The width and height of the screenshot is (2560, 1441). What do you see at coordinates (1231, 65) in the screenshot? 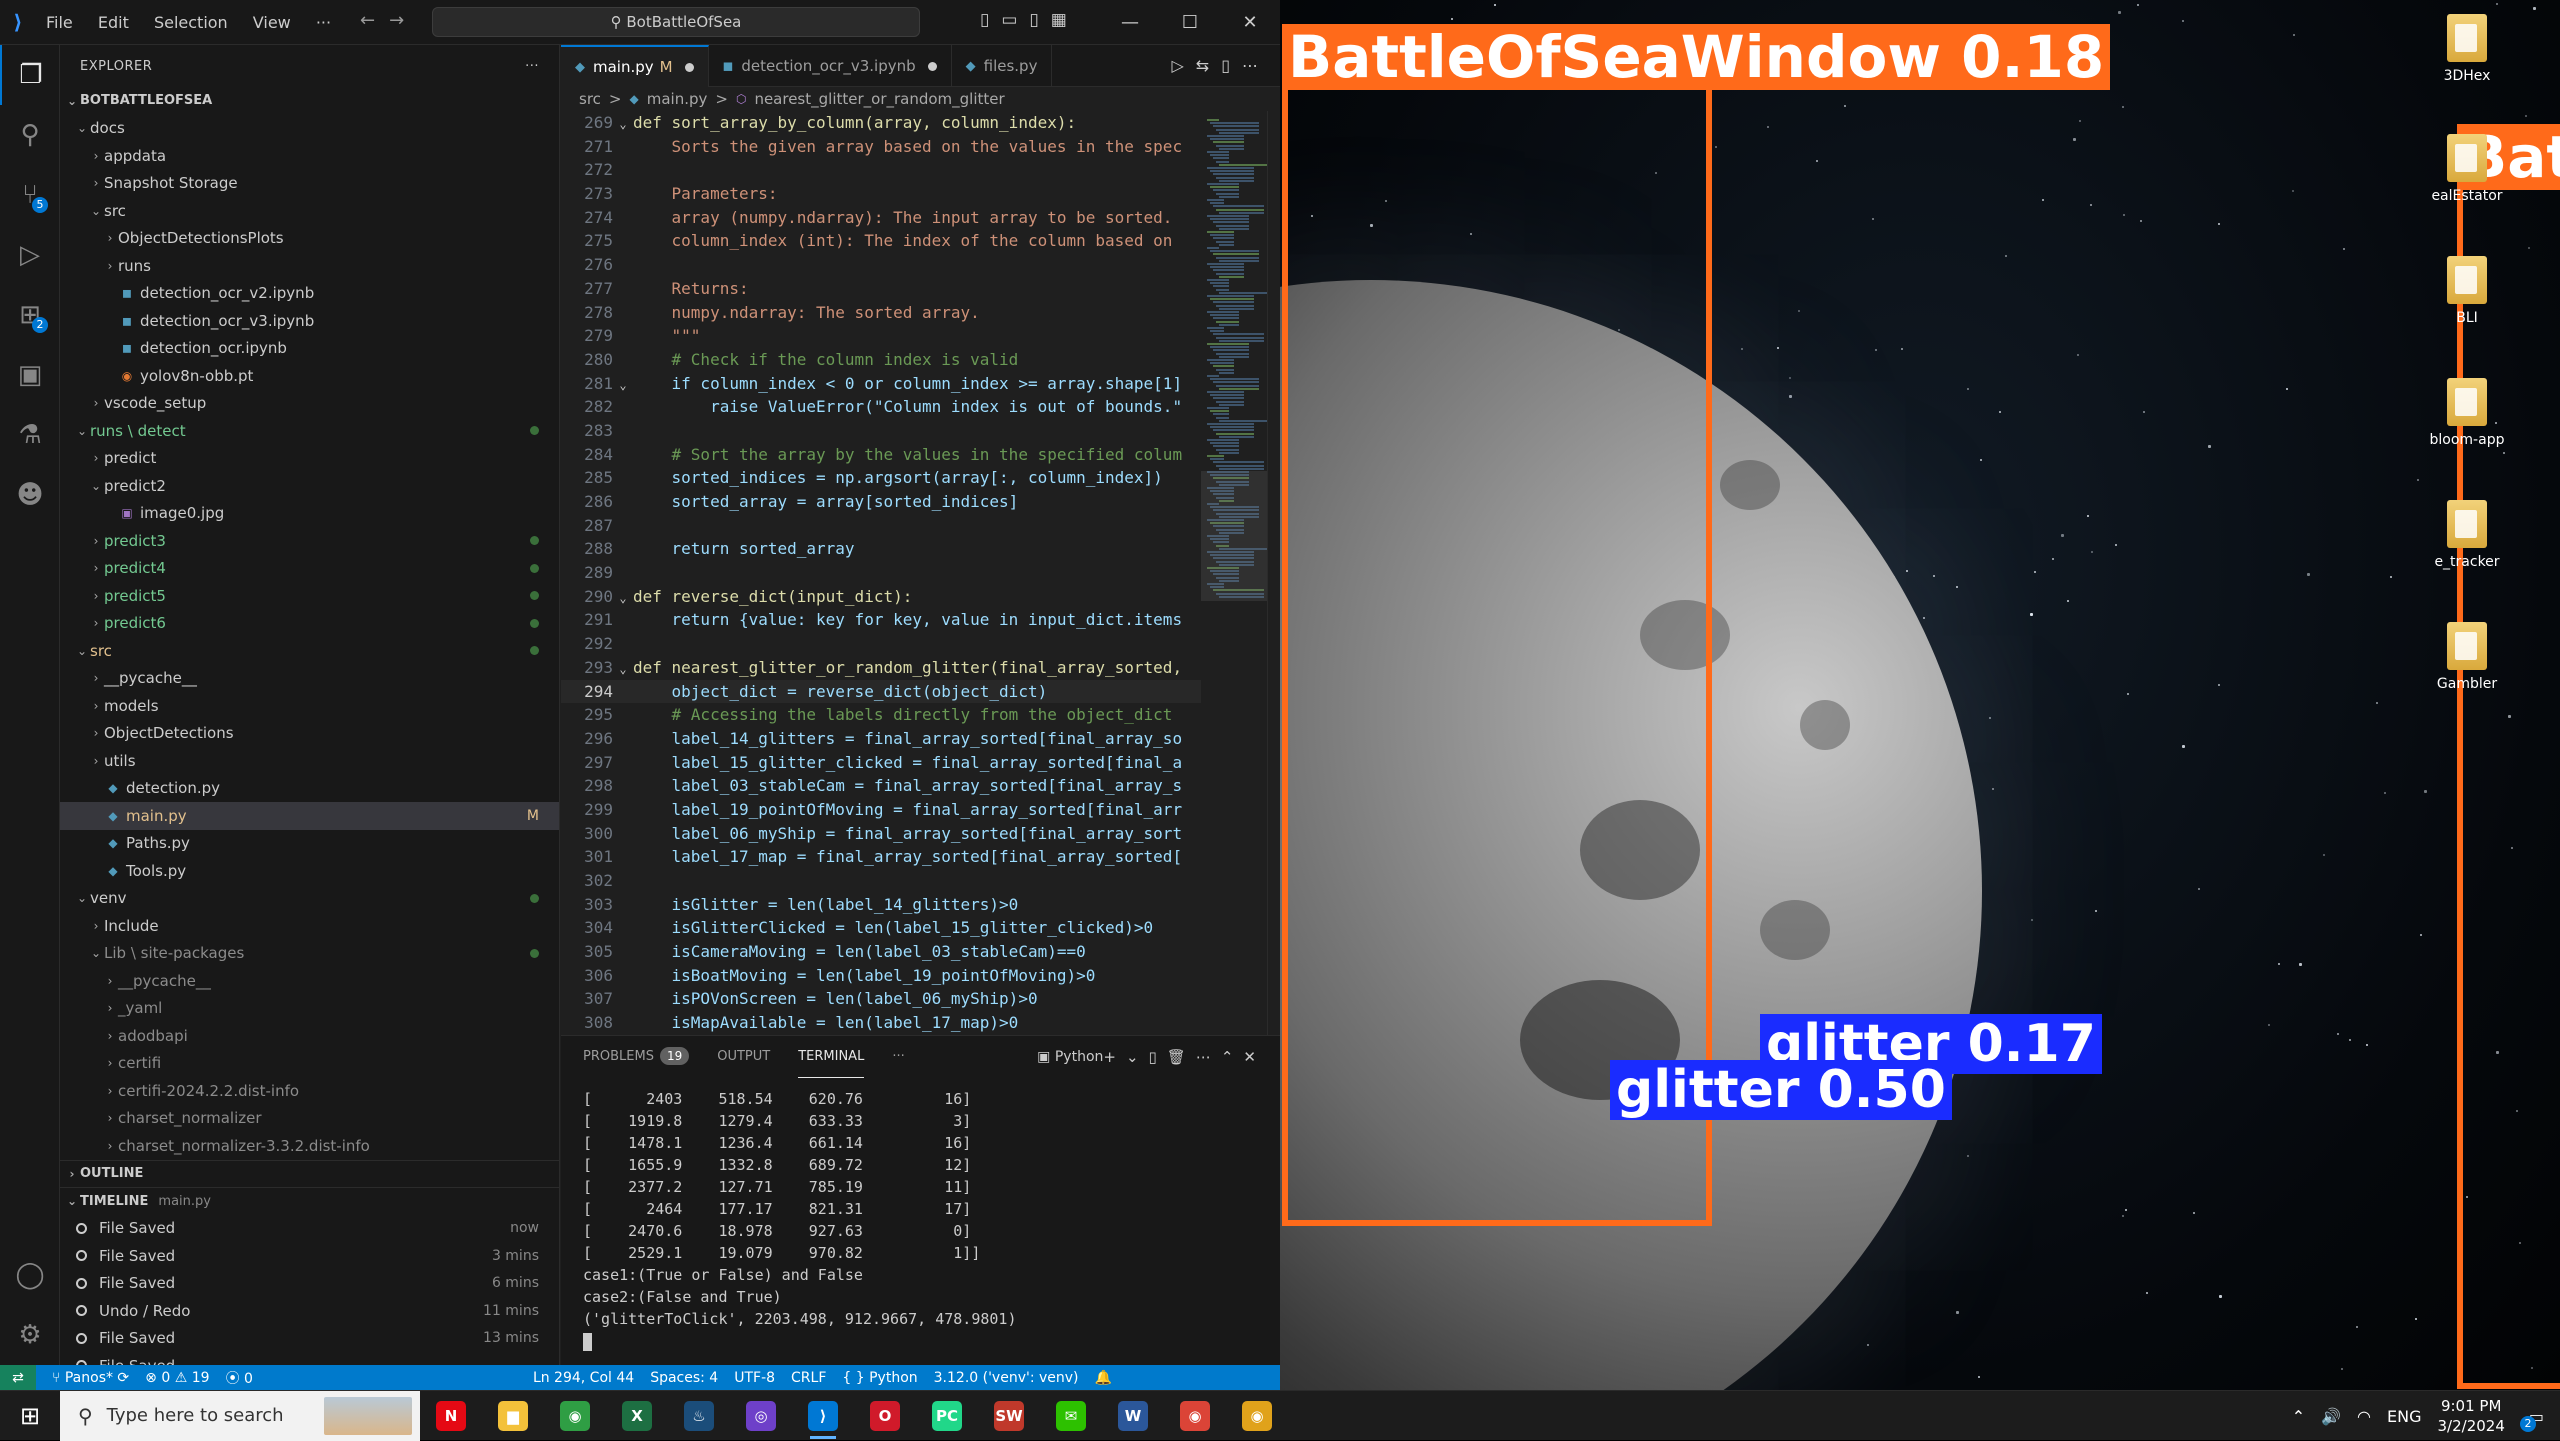
I see `split-editor-icon: ▯` at bounding box center [1231, 65].